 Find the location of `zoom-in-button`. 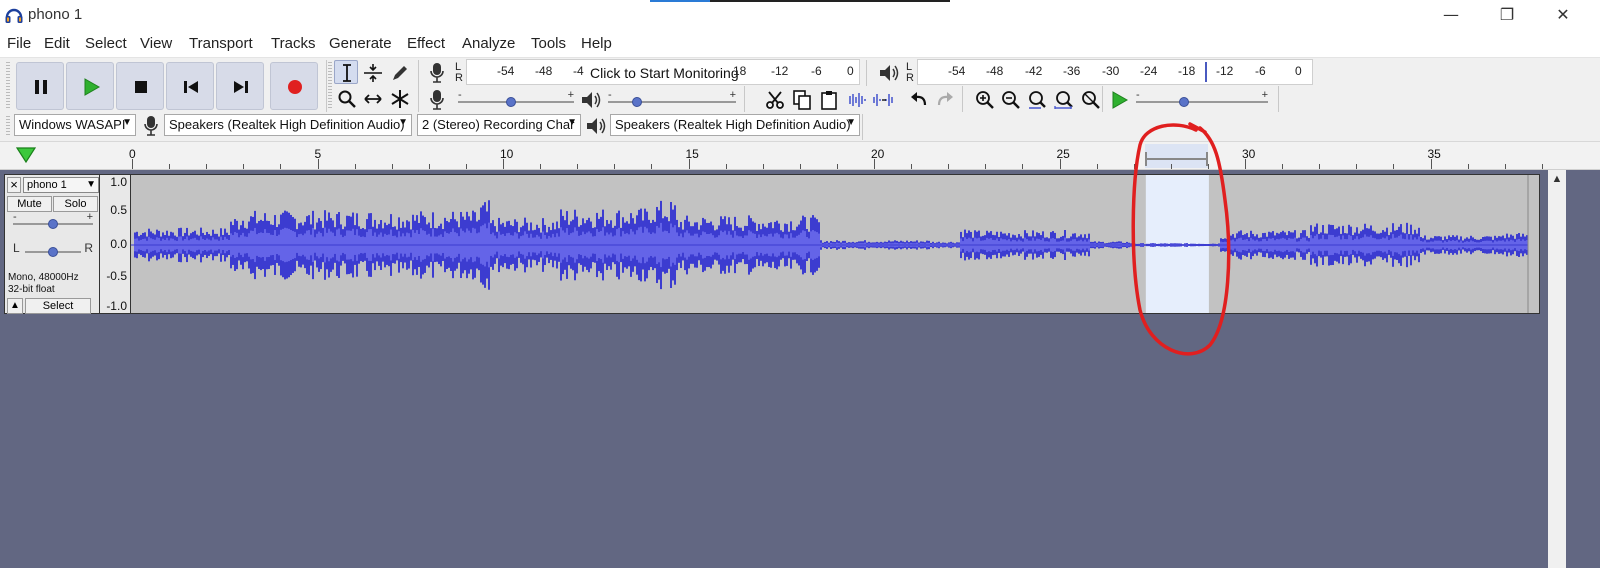

zoom-in-button is located at coordinates (984, 99).